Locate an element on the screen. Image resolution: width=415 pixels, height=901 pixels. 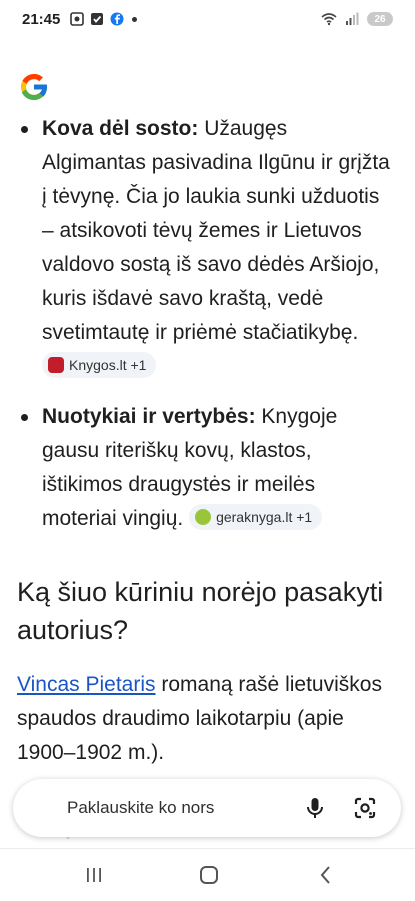
battery-icon: 26 is located at coordinates (380, 19).